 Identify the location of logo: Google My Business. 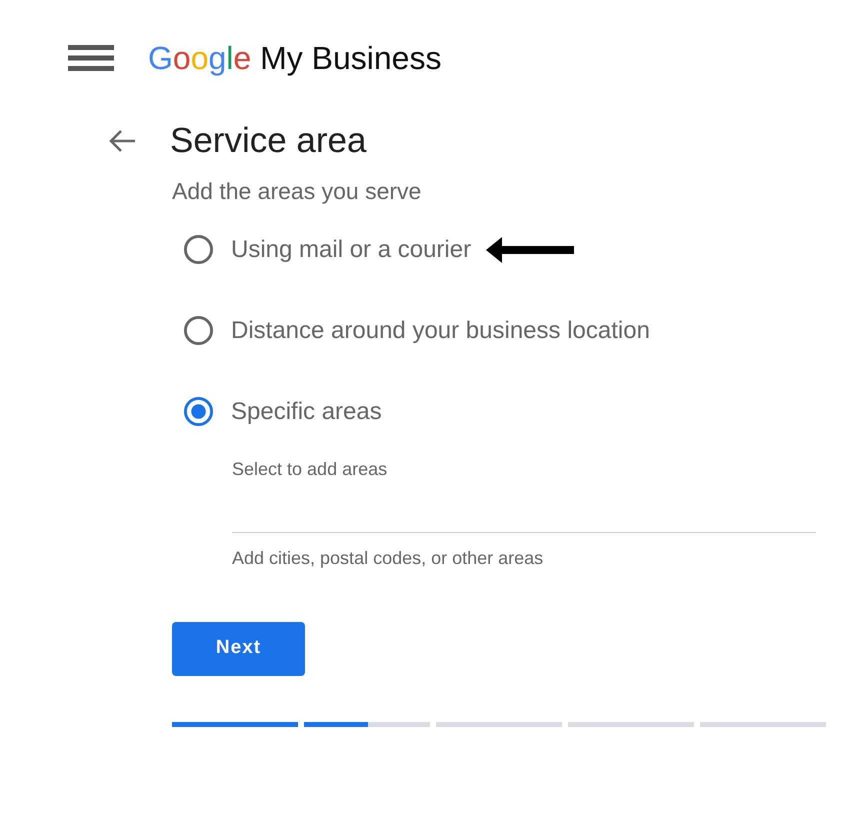
(295, 58).